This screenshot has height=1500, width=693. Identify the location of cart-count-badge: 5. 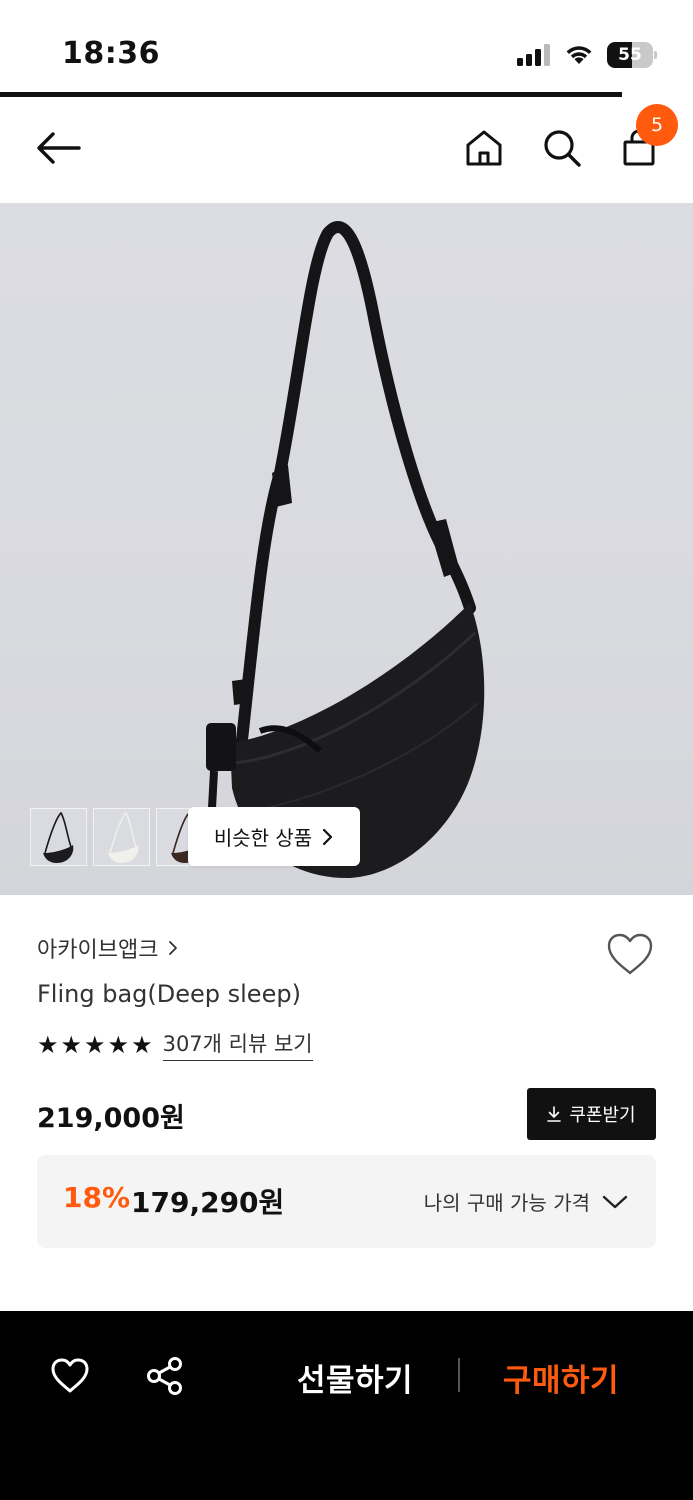
(657, 125).